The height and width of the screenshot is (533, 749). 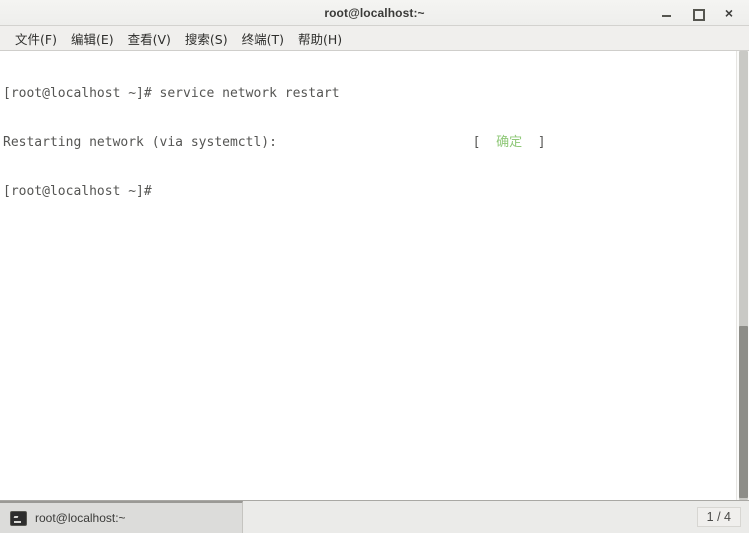 What do you see at coordinates (667, 13) in the screenshot?
I see `minimize-button-icon` at bounding box center [667, 13].